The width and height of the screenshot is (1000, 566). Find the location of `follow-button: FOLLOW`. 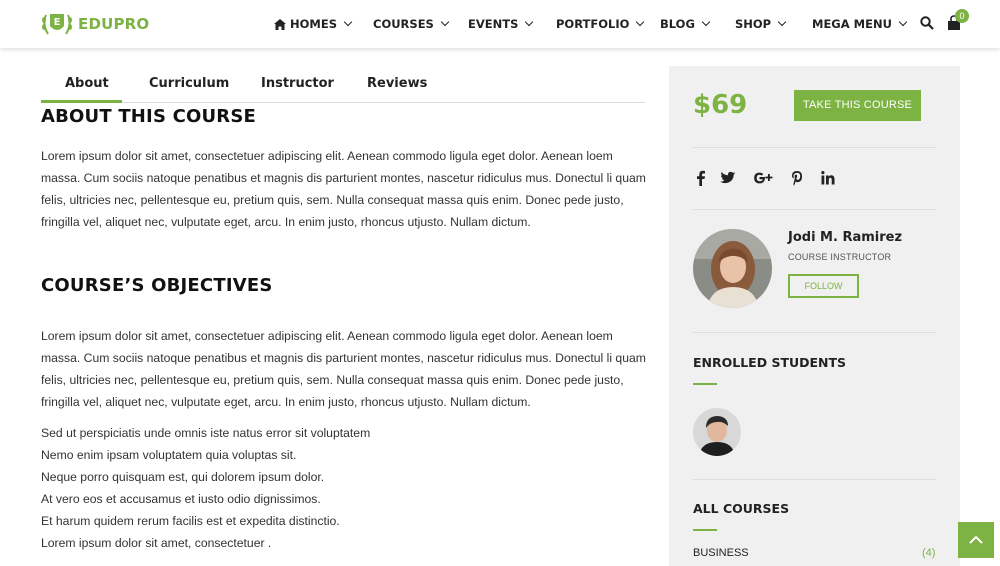

follow-button: FOLLOW is located at coordinates (823, 286).